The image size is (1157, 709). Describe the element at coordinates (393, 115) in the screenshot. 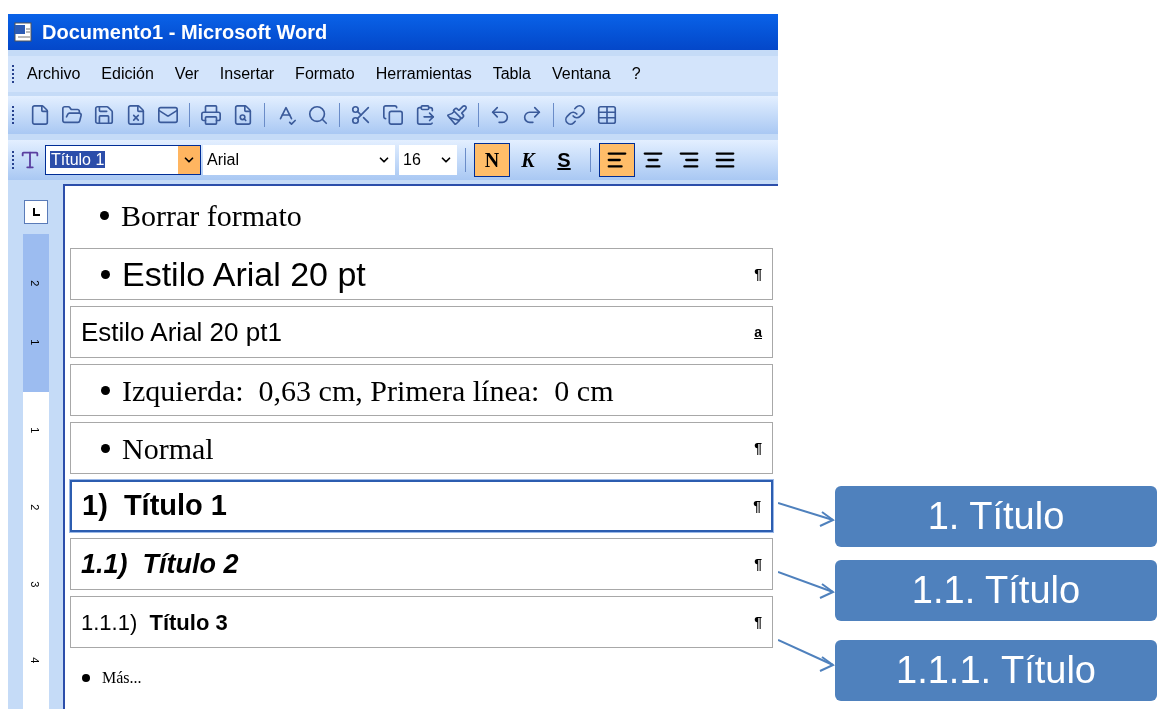

I see `copy-icon` at that location.